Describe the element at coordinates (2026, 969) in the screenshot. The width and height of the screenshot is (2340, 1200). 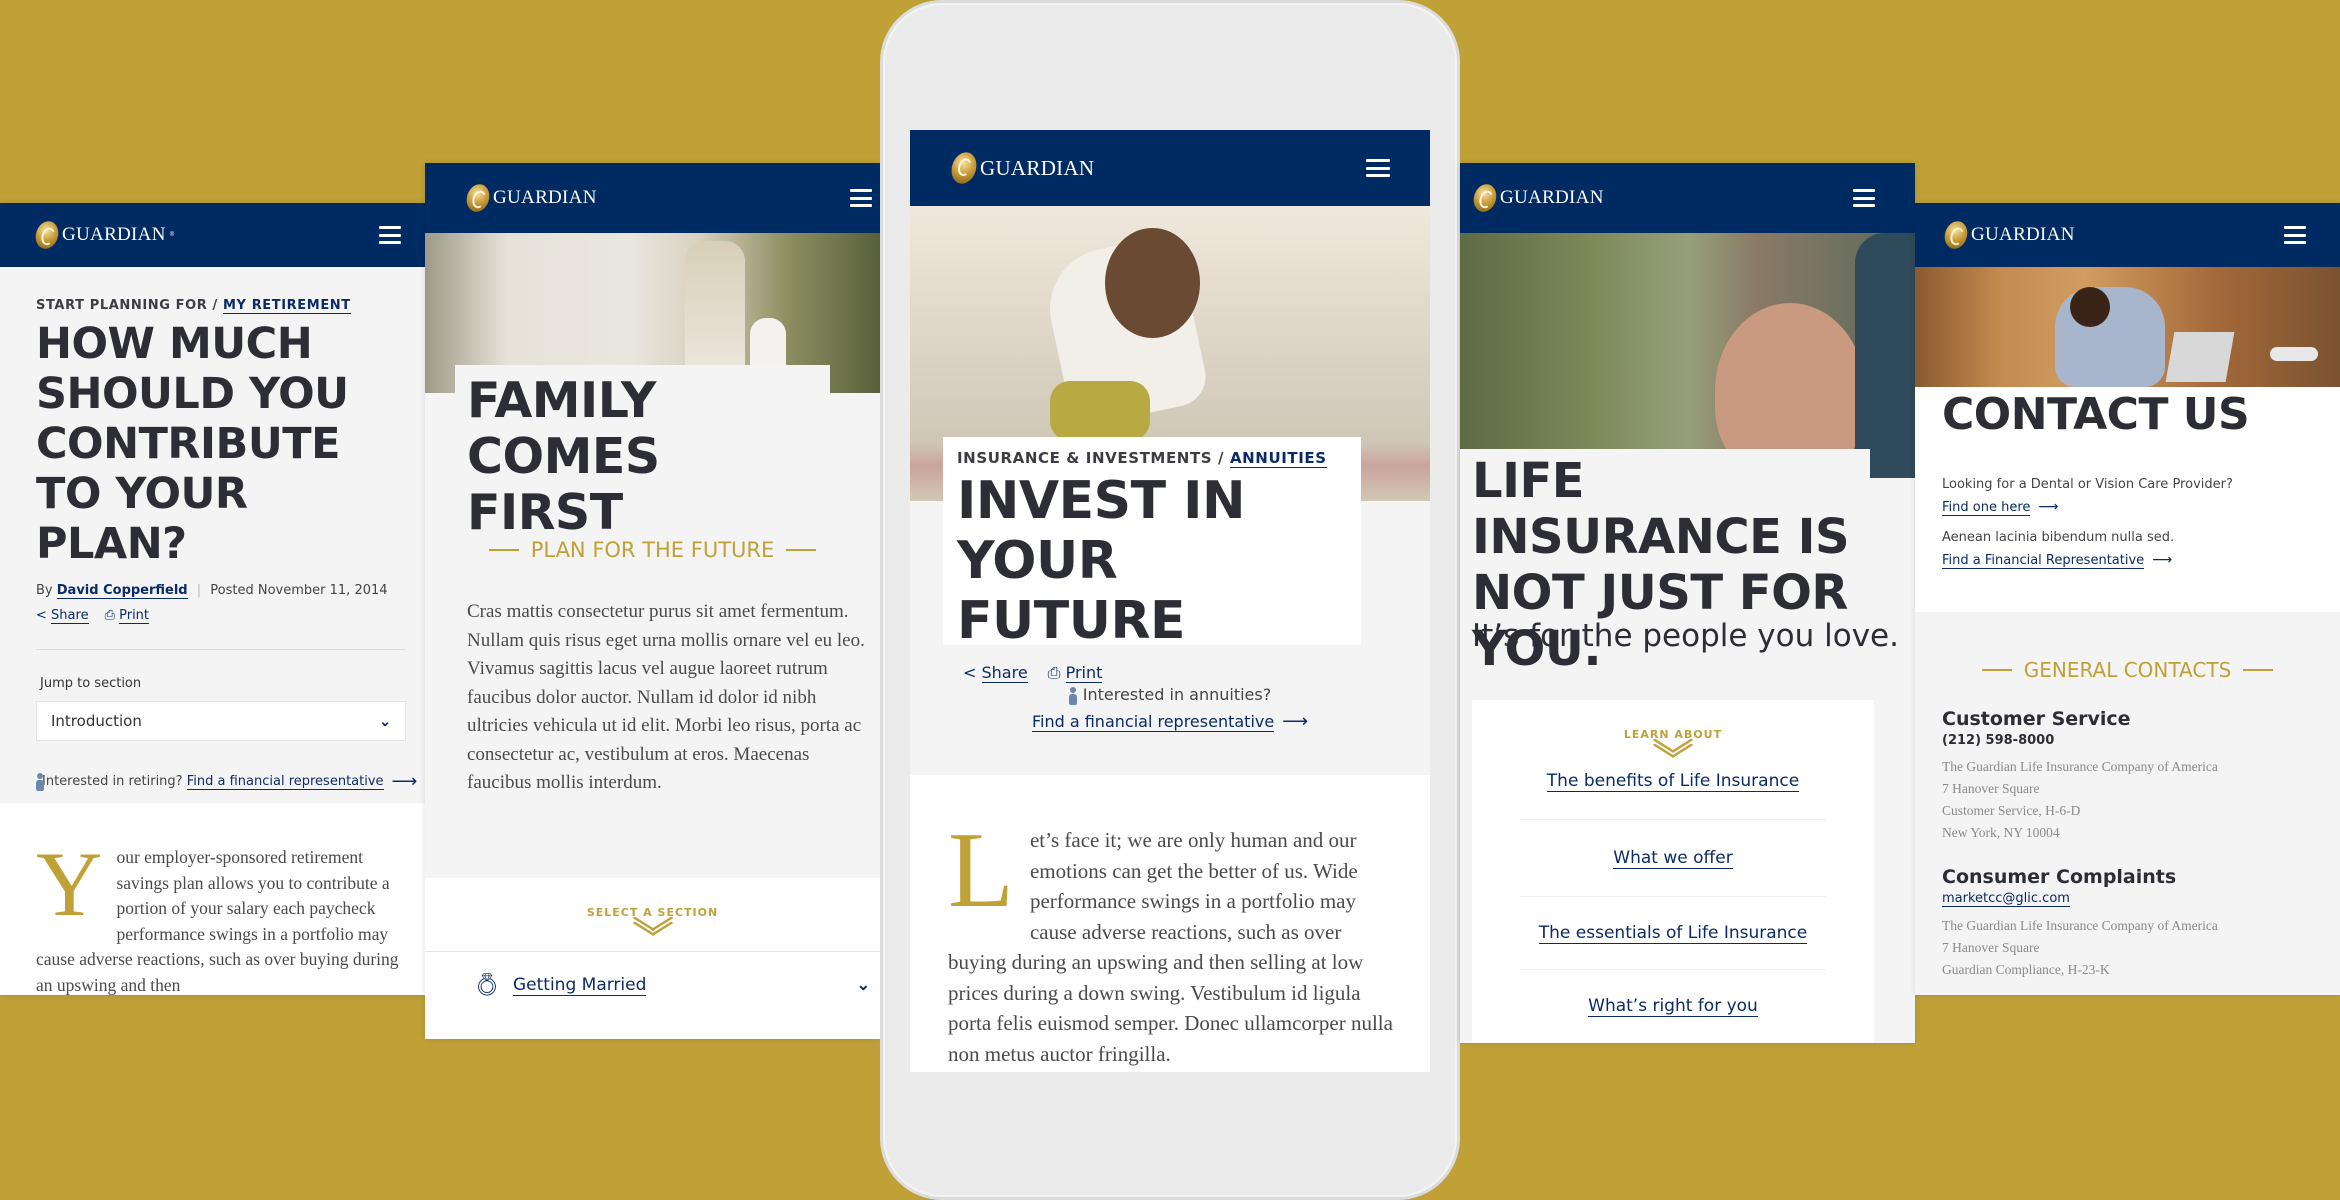
I see `address-line: Guardian Compliance, H-23-K` at that location.